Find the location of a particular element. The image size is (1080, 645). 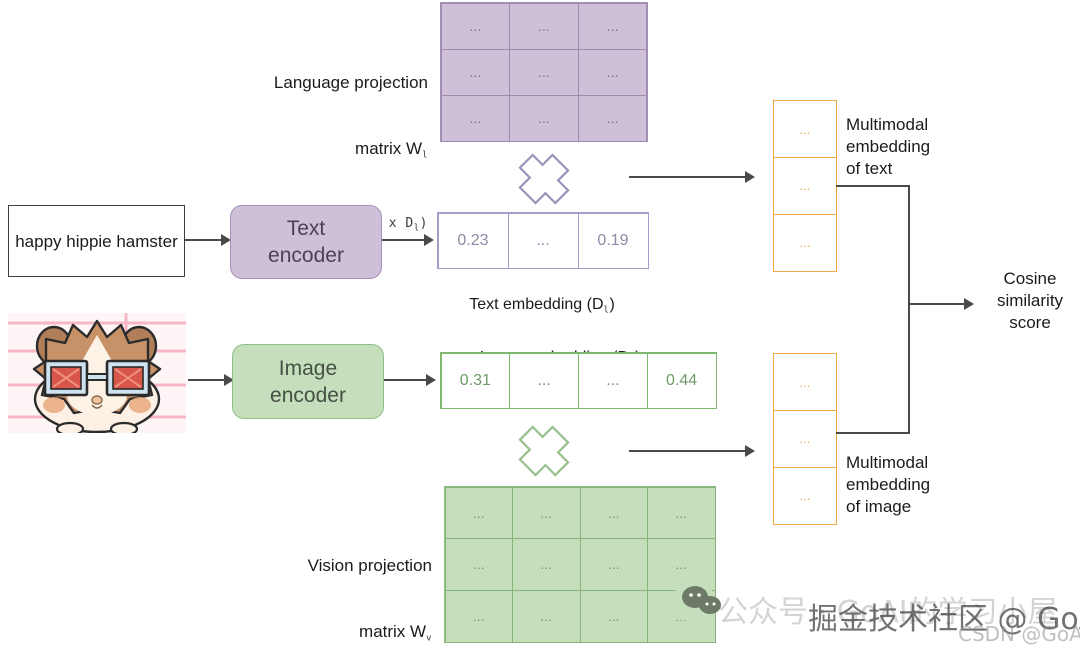

text-input-box: happy hippie hamster is located at coordinates (96, 241).